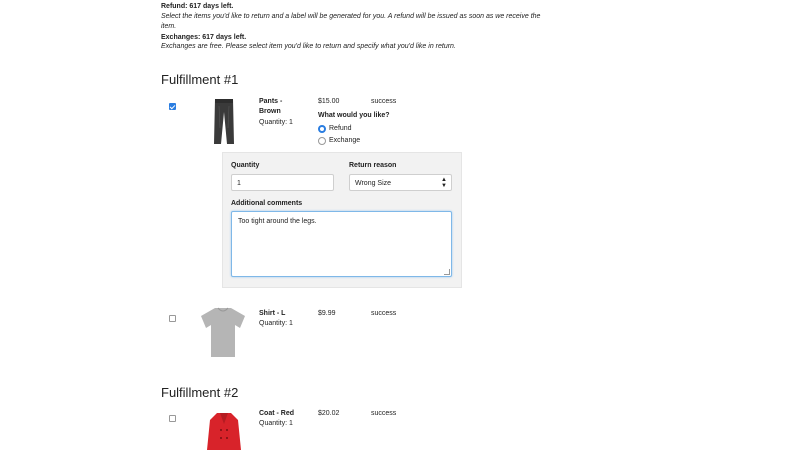  Describe the element at coordinates (200, 392) in the screenshot. I see `fulfillment-title: Fulfillment #2` at that location.